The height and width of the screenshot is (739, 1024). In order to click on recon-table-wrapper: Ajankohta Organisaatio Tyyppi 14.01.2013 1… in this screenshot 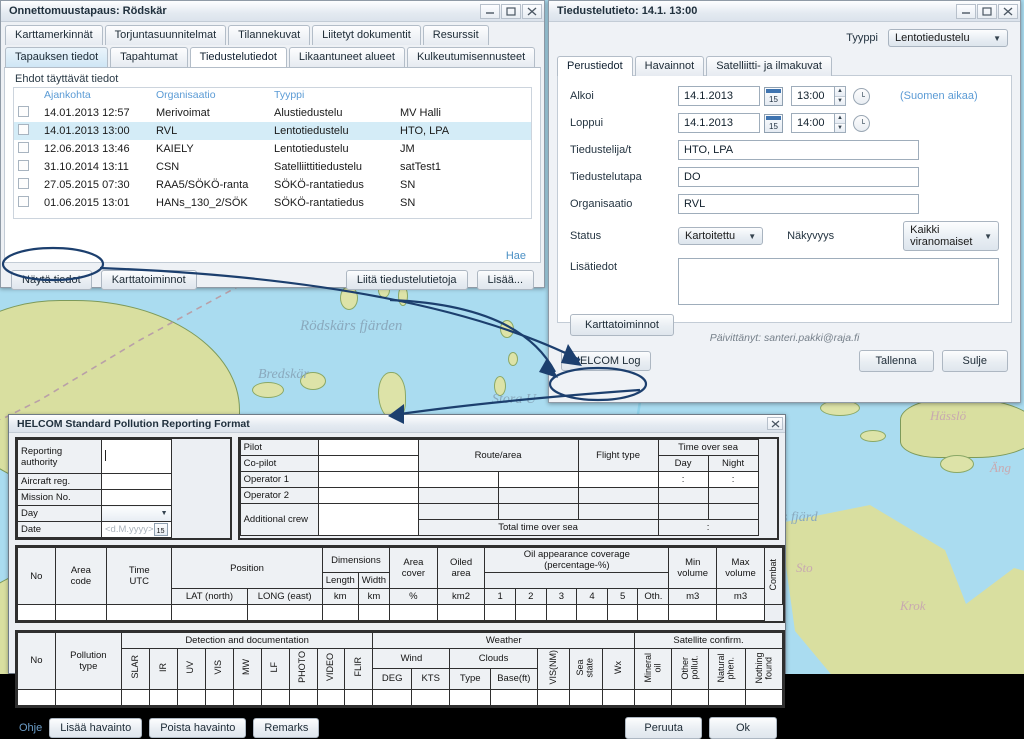, I will do `click(272, 153)`.